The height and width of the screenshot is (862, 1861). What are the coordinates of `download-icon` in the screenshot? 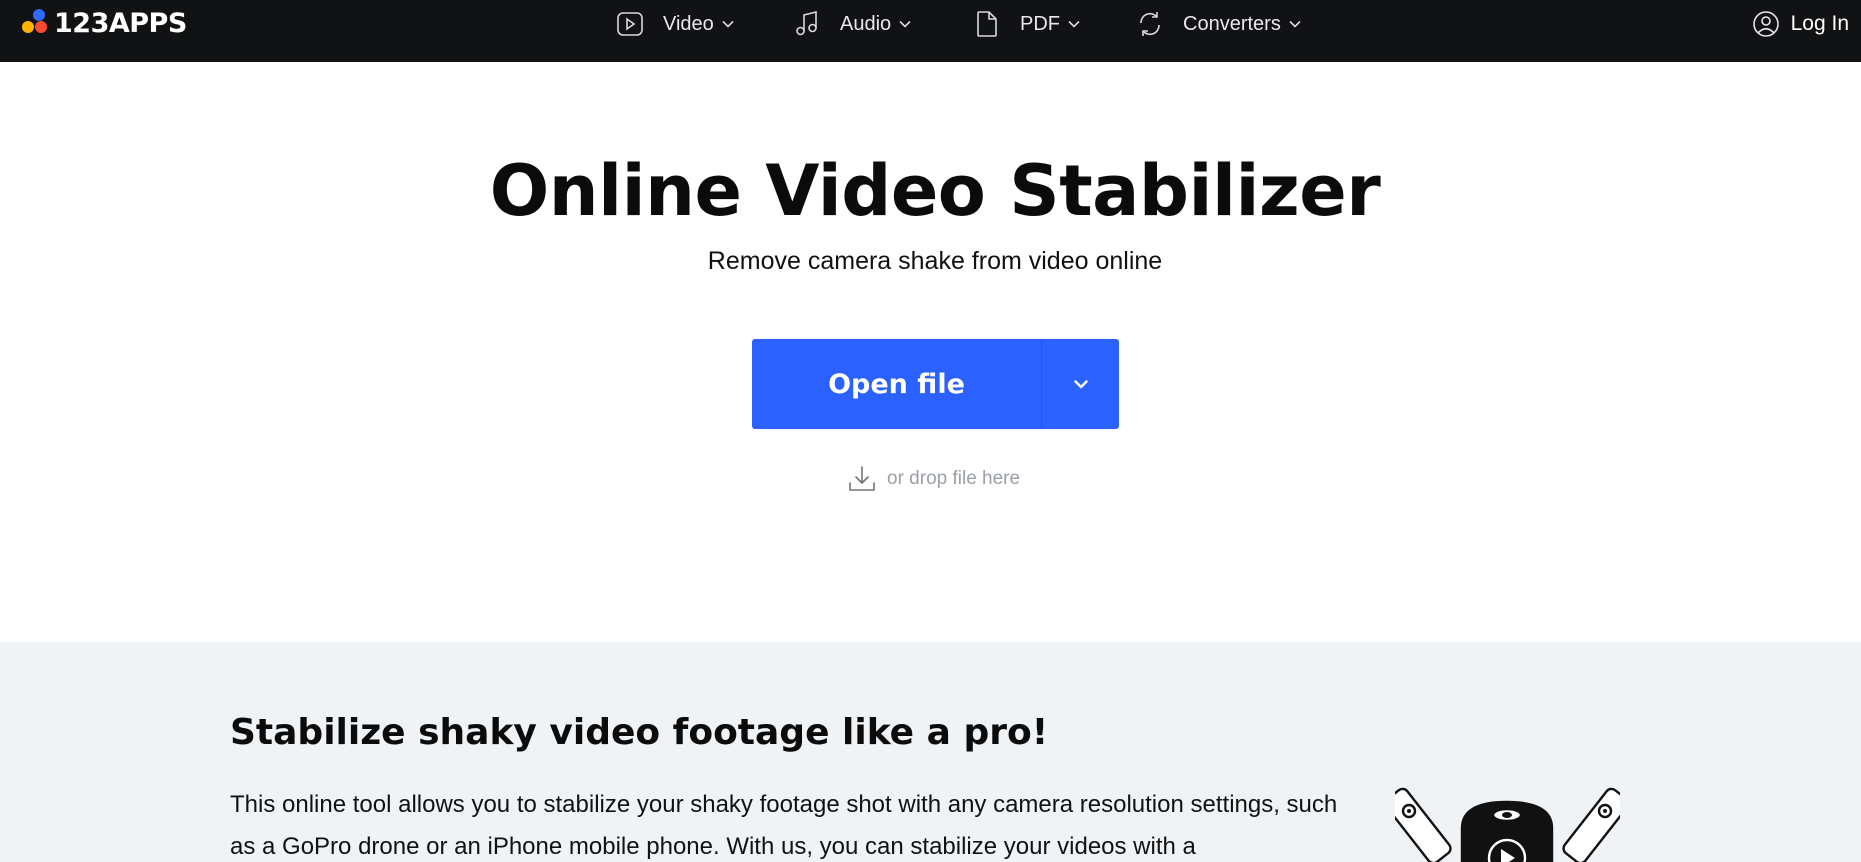 It's located at (862, 478).